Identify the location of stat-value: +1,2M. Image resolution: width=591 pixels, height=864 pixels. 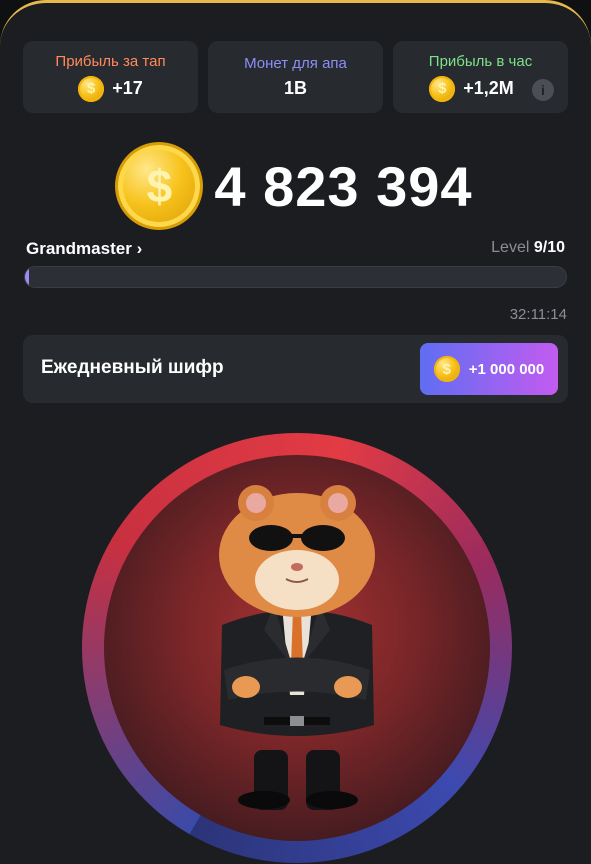
(488, 88).